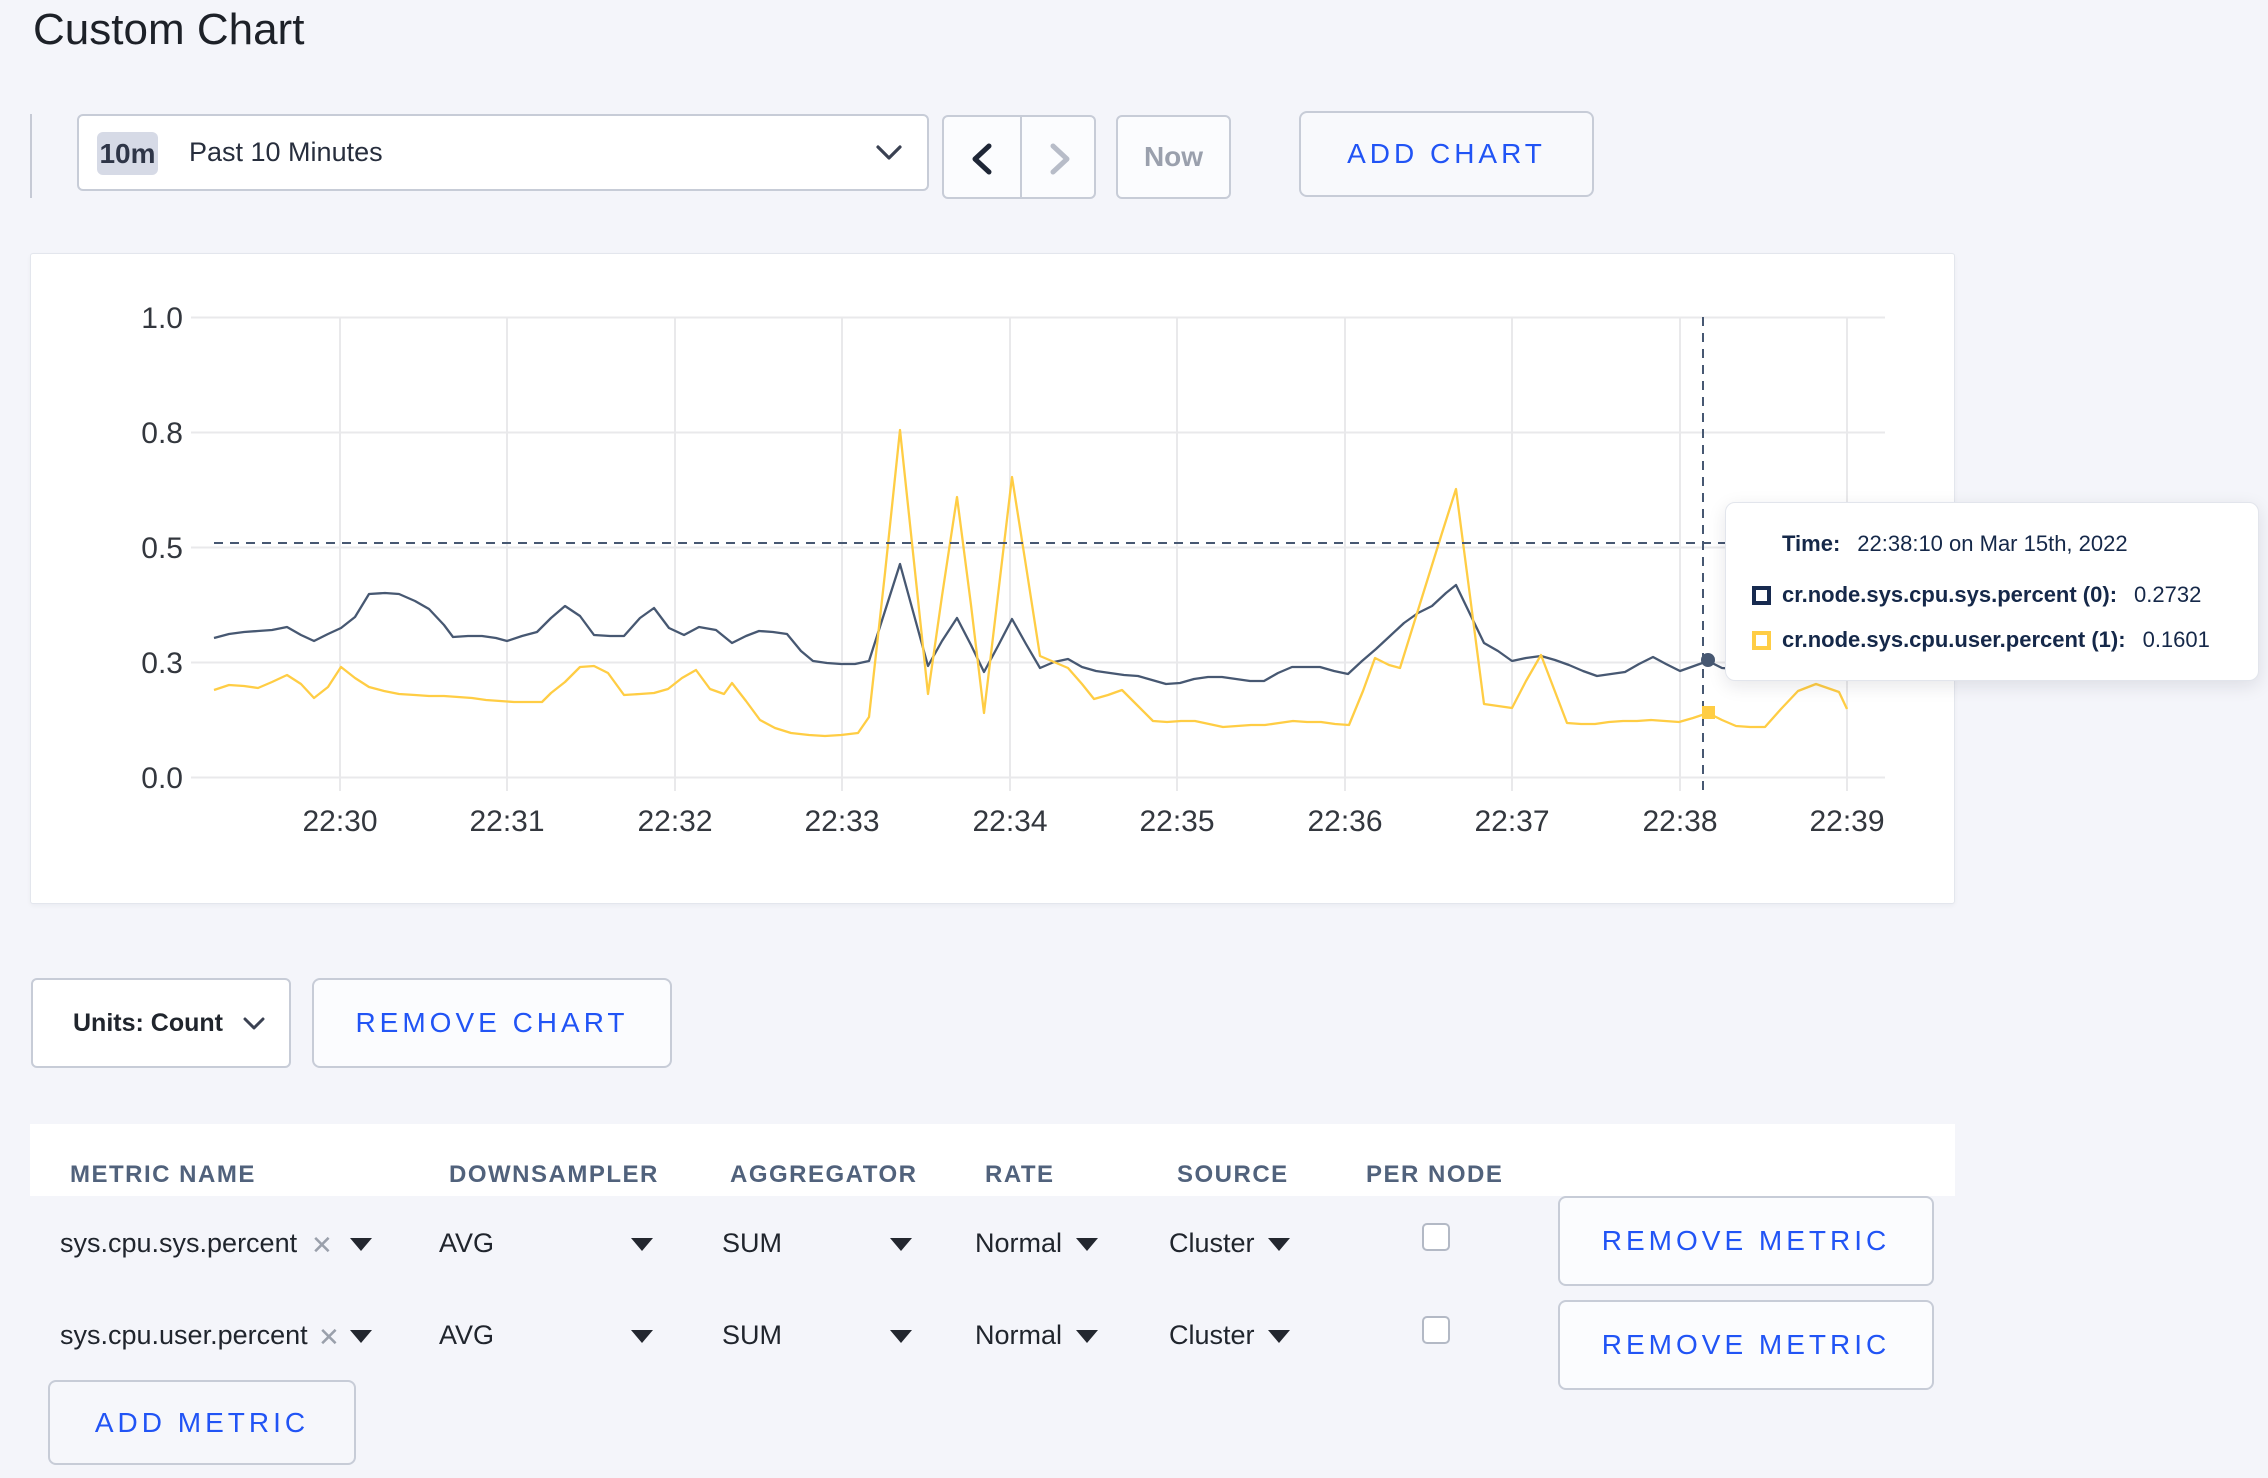 The height and width of the screenshot is (1478, 2268). I want to click on svg-text: 0.3, so click(162, 663).